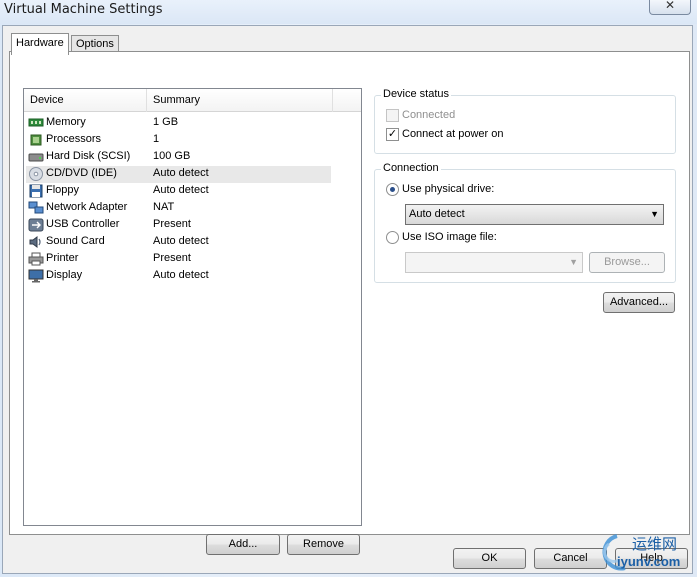 This screenshot has width=697, height=577. What do you see at coordinates (392, 115) in the screenshot?
I see `connected-checkbox` at bounding box center [392, 115].